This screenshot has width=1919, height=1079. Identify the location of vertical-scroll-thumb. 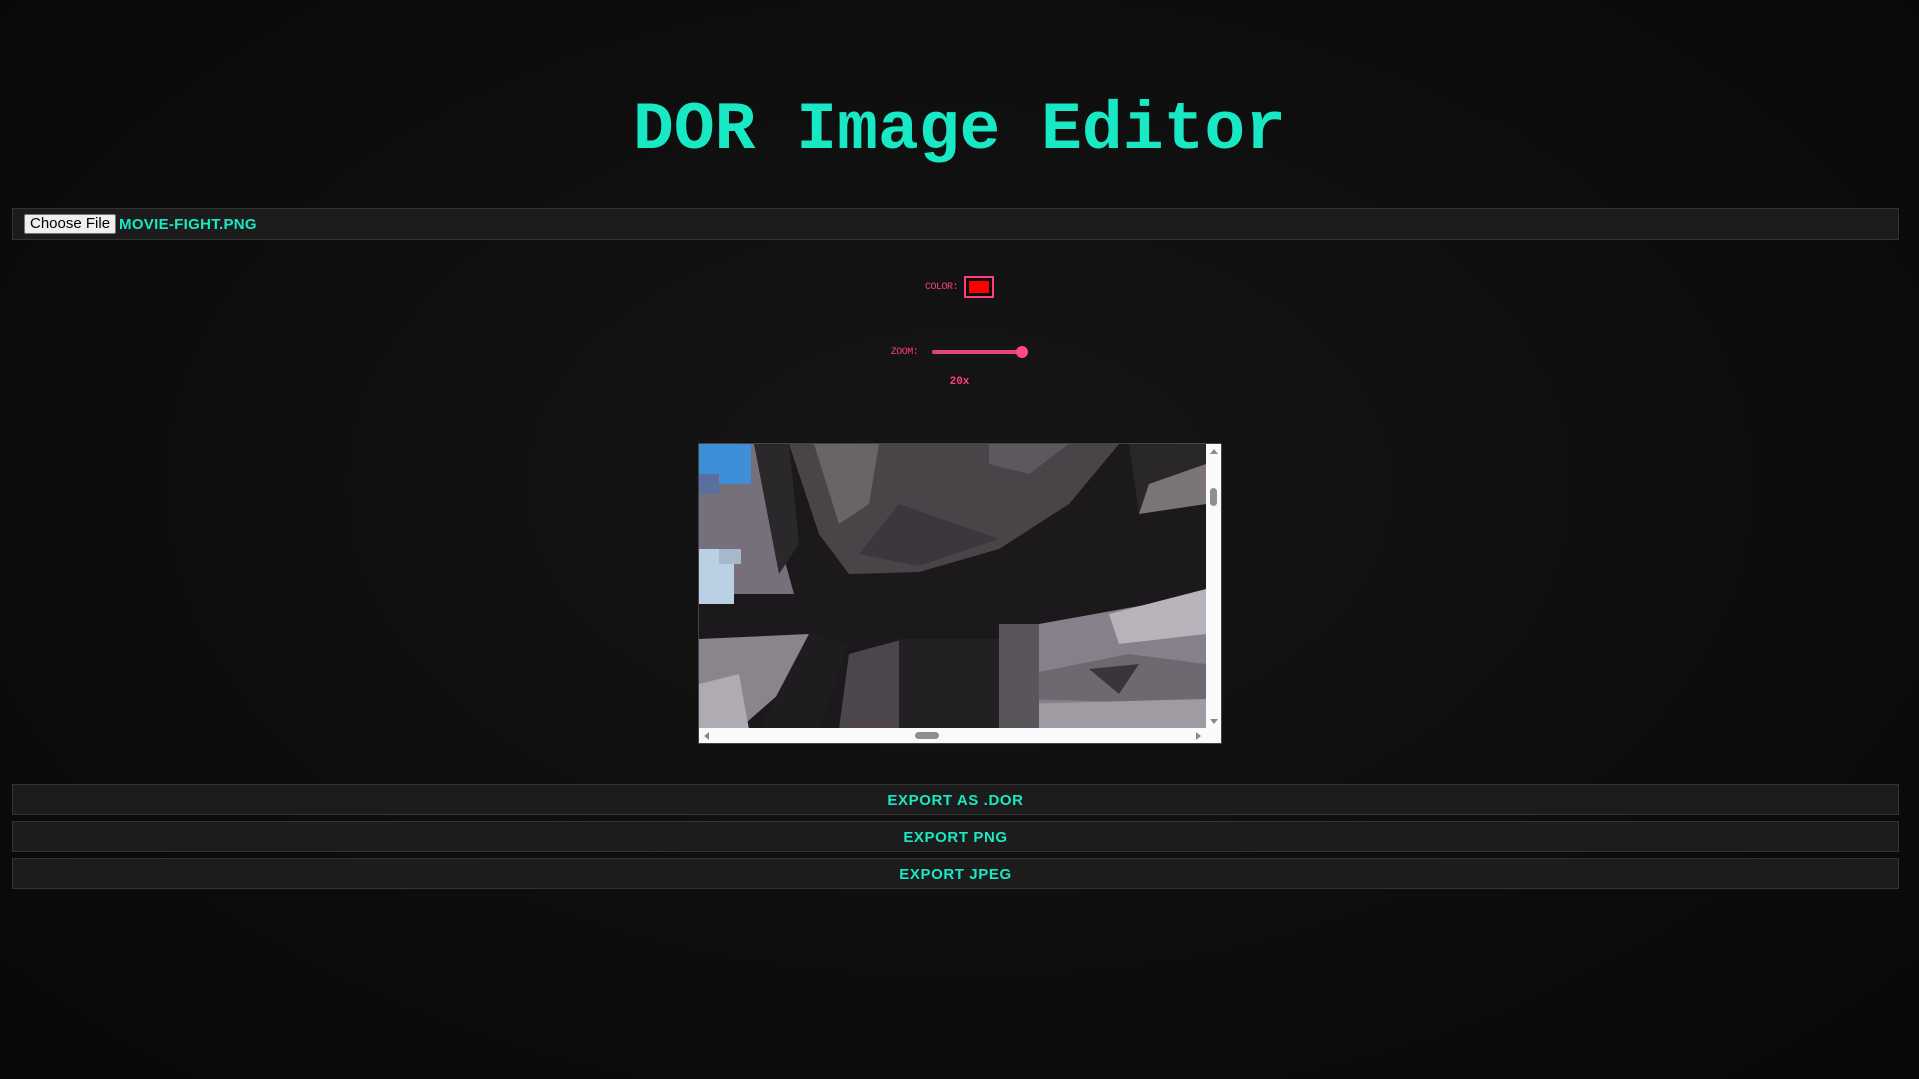
(1213, 497).